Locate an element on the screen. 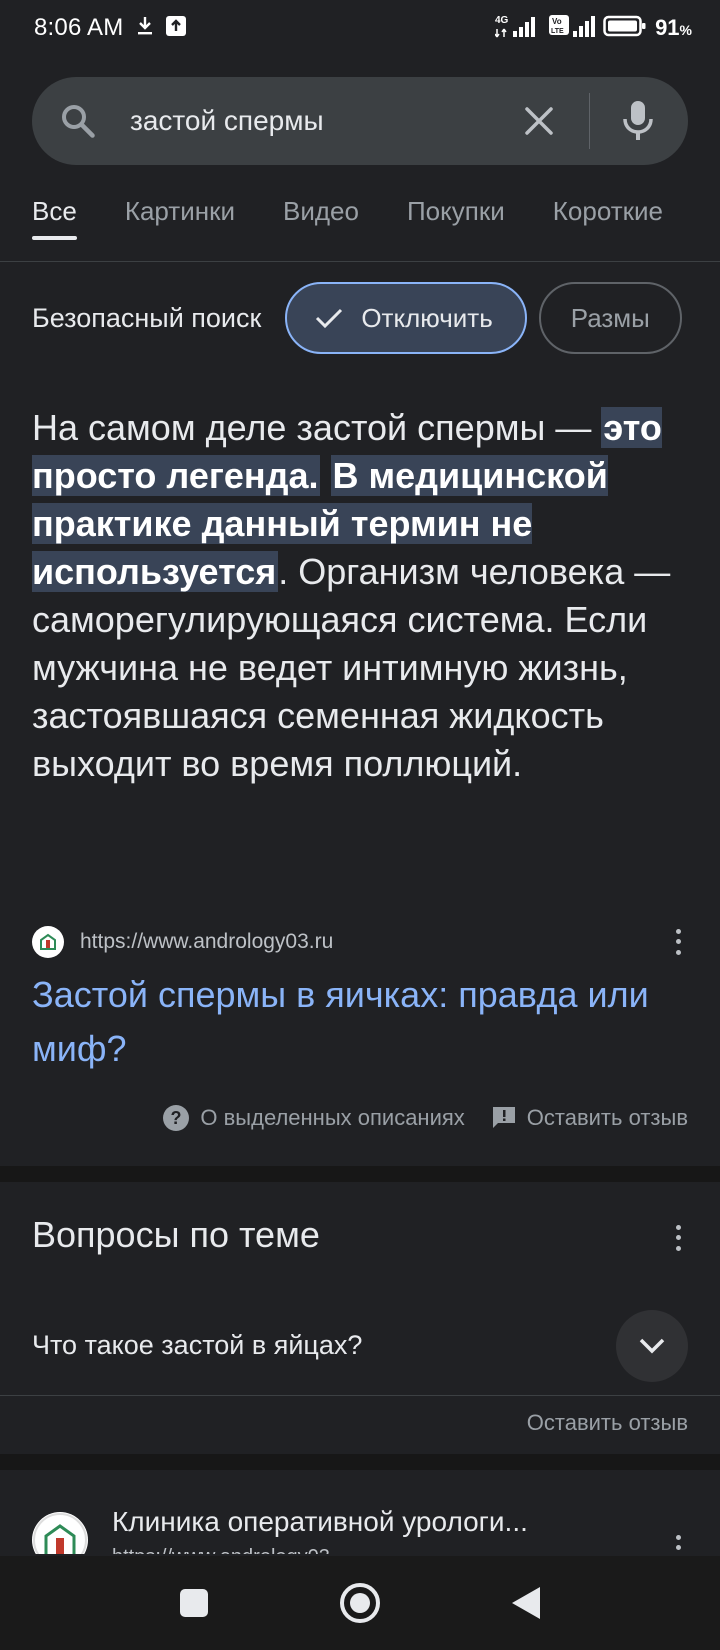 This screenshot has height=1650, width=720. download-icon is located at coordinates (145, 28).